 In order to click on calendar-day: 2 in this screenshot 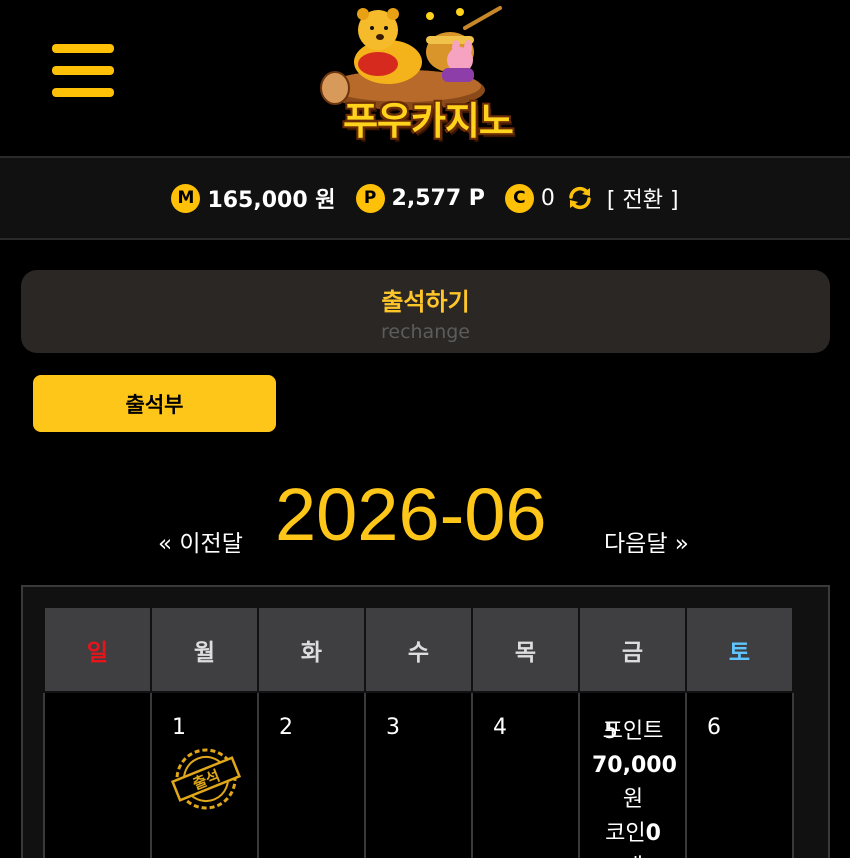, I will do `click(311, 774)`.